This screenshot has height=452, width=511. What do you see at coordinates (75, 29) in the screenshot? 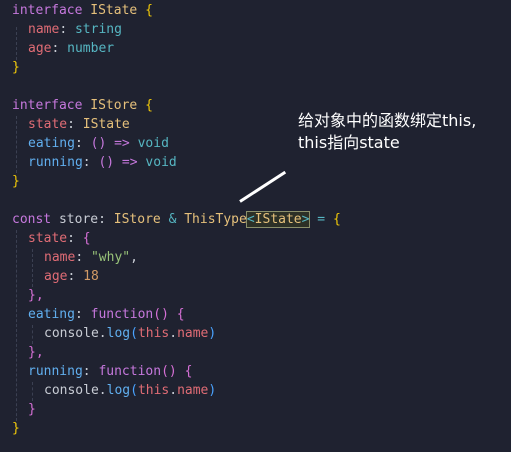
I see `code-line: name: string` at bounding box center [75, 29].